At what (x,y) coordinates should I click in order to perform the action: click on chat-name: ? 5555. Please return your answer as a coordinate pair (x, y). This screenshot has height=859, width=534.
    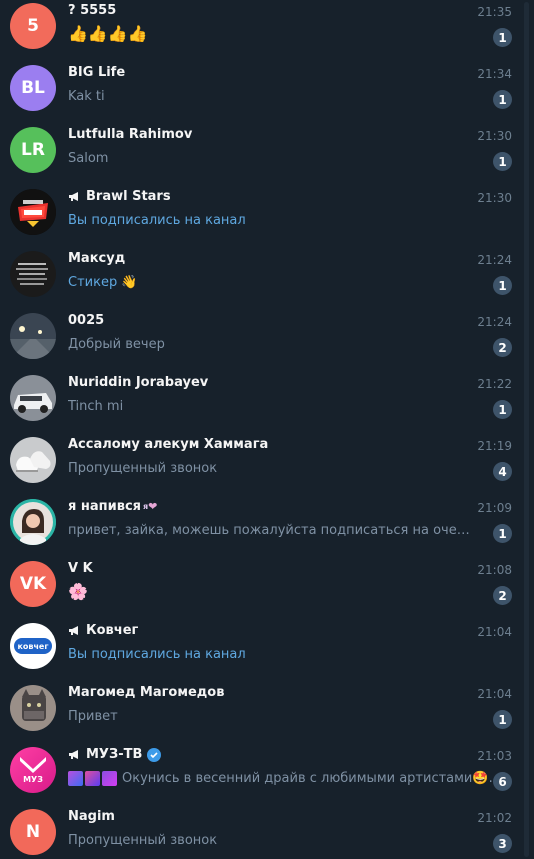
    Looking at the image, I should click on (92, 10).